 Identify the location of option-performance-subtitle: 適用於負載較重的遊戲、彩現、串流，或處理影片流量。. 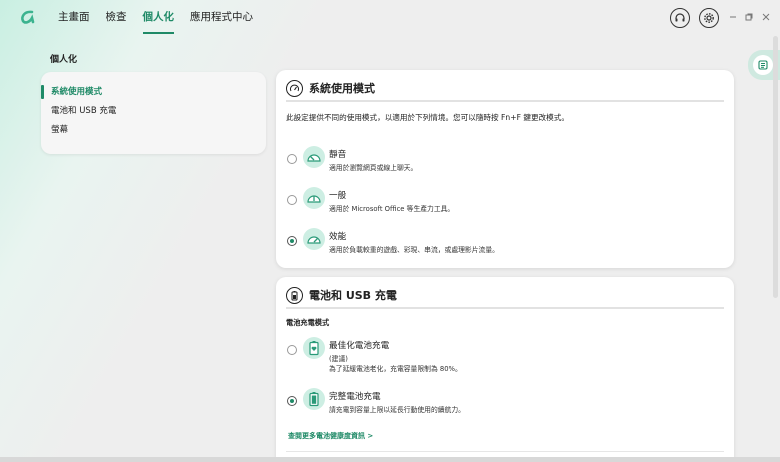
(414, 250).